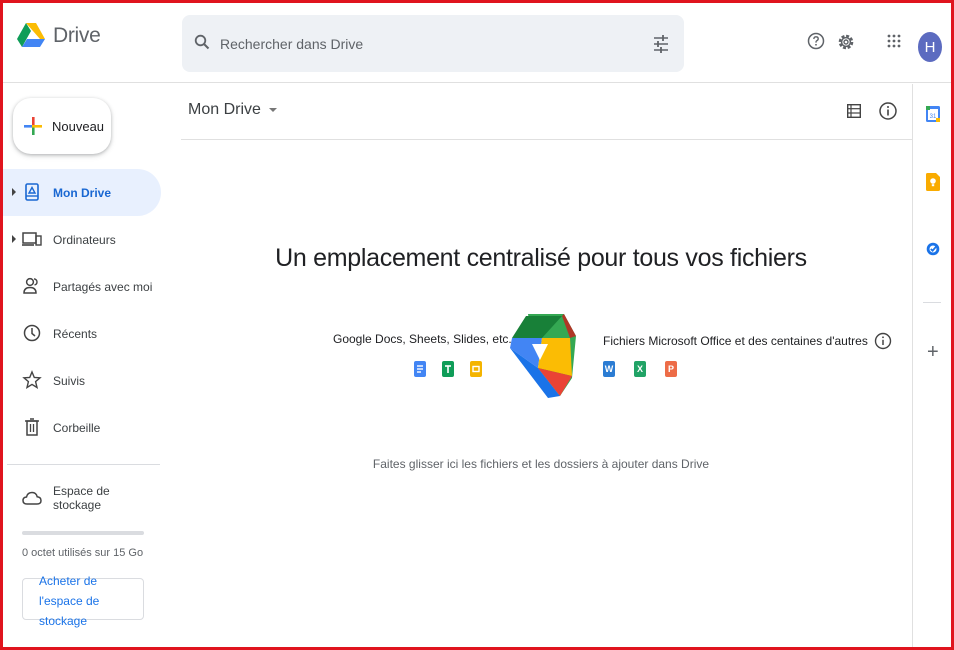 The width and height of the screenshot is (954, 650). What do you see at coordinates (103, 286) in the screenshot?
I see `sidebar-item-label: Partagés avec moi` at bounding box center [103, 286].